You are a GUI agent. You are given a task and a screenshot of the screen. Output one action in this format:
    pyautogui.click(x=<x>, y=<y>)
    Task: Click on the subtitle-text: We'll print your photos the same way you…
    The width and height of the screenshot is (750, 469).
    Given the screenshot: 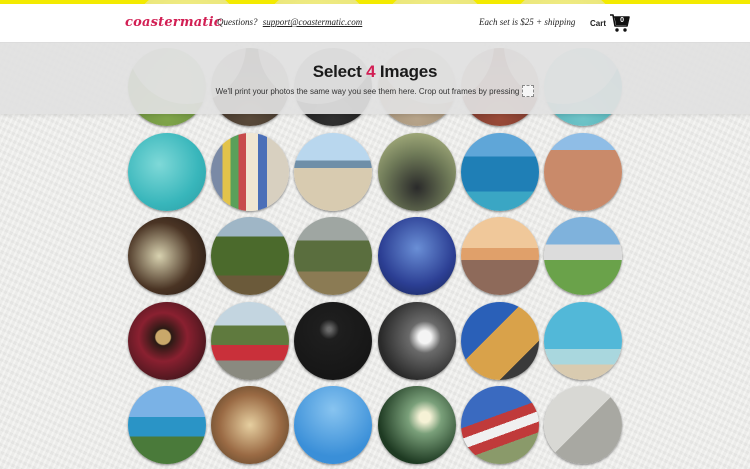 What is the action you would take?
    pyautogui.click(x=367, y=92)
    